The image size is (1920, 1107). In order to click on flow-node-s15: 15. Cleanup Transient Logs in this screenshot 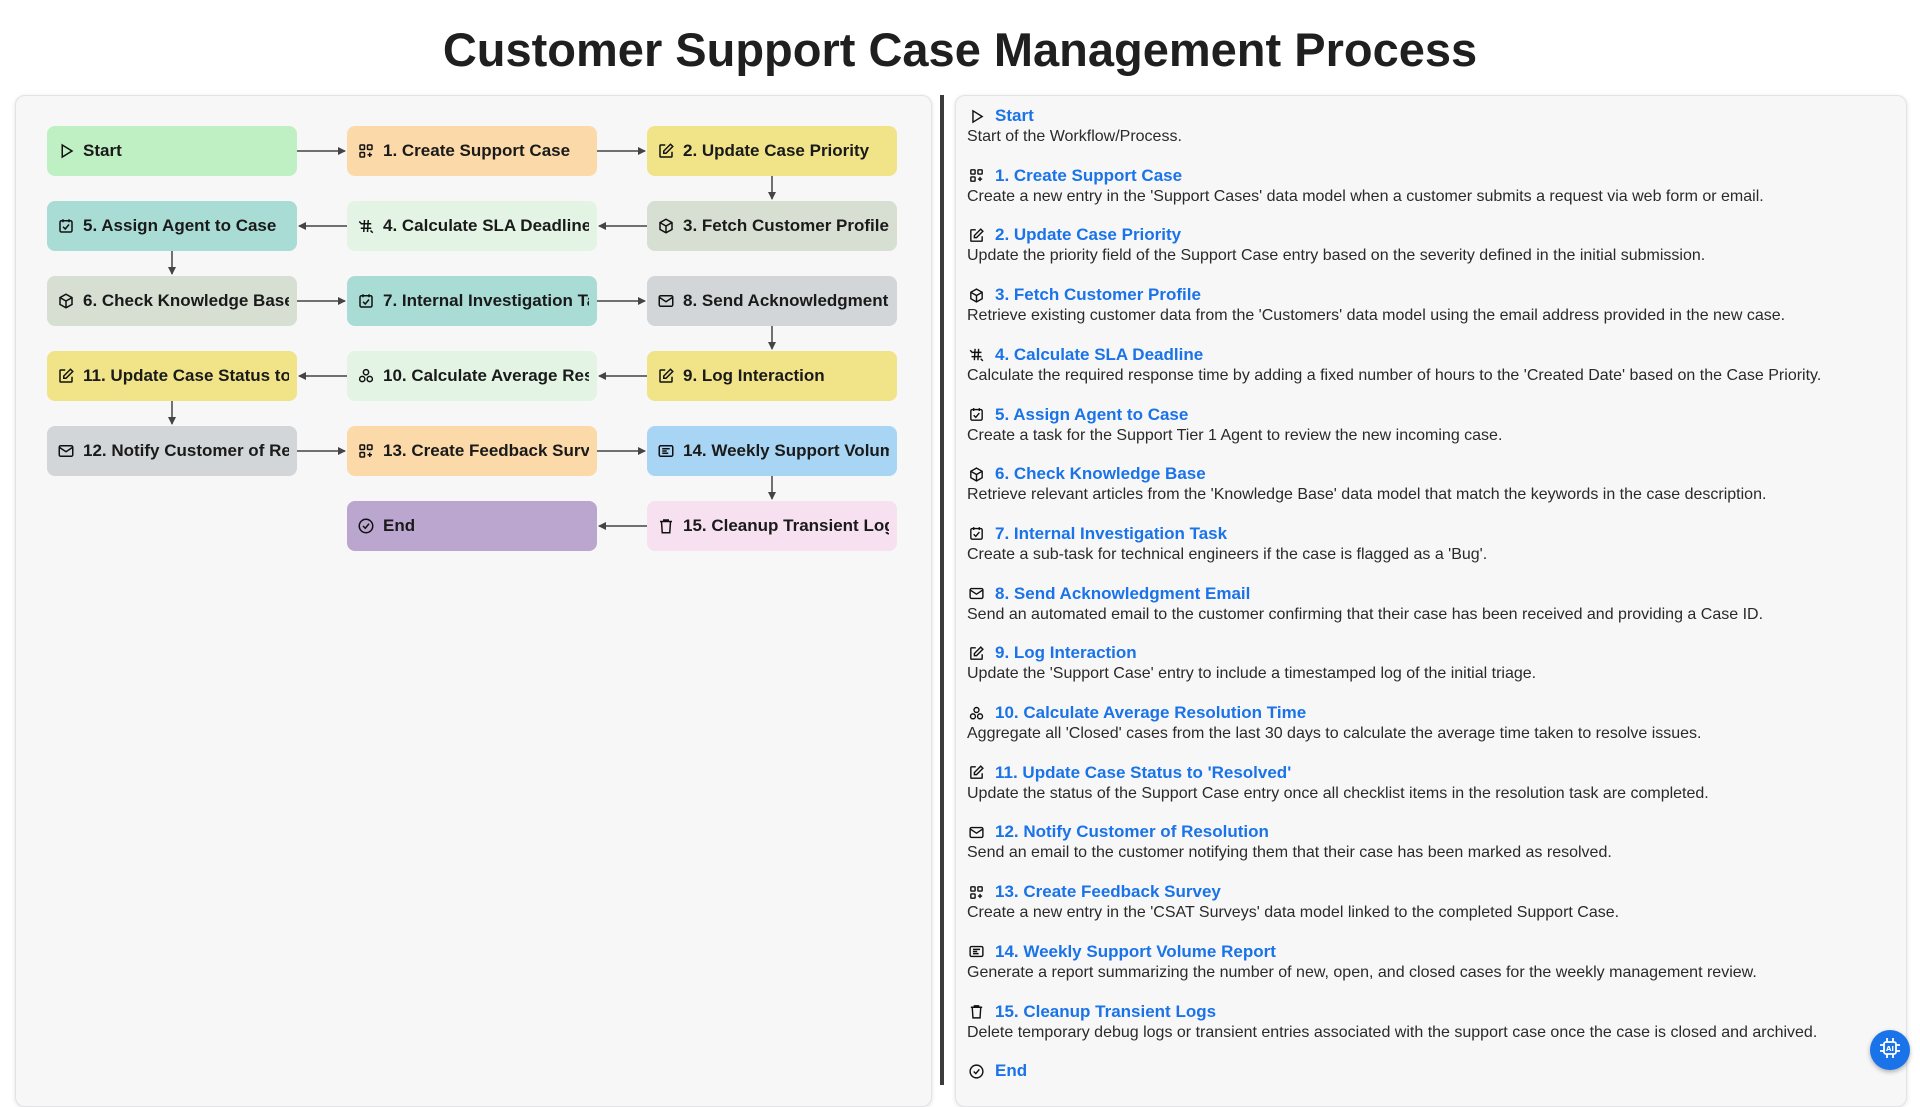, I will do `click(772, 526)`.